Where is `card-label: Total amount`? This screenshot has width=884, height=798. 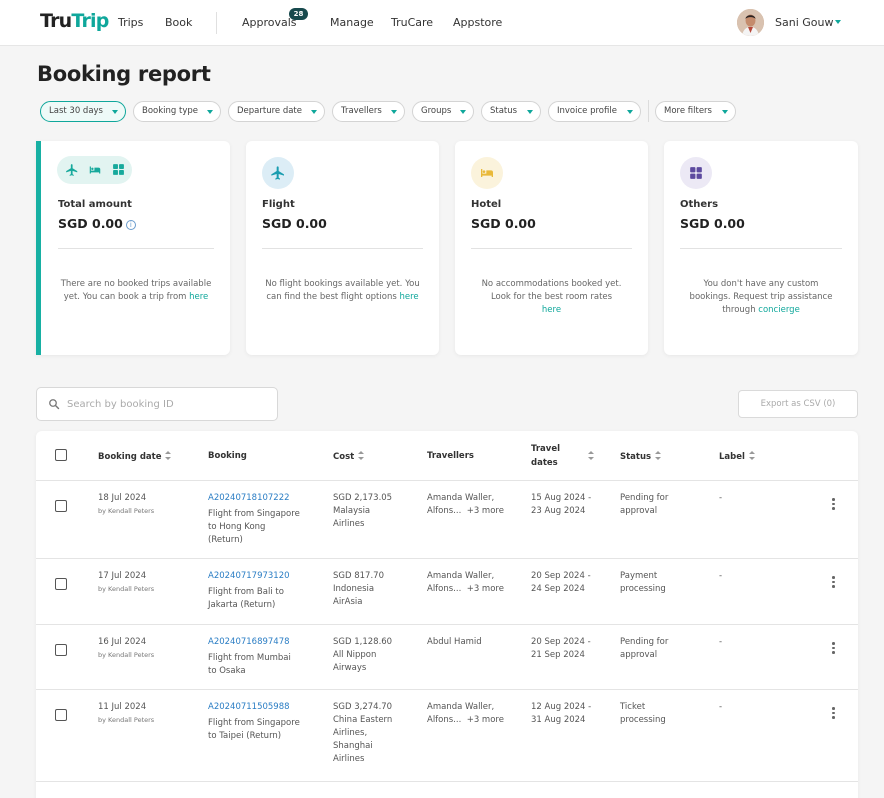
card-label: Total amount is located at coordinates (95, 204).